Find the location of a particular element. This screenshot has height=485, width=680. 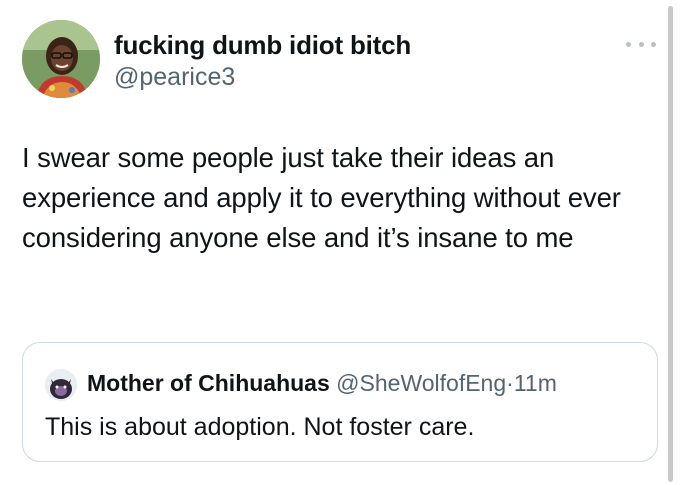

author-display-name: fucking dumb idiot bitch is located at coordinates (262, 45).